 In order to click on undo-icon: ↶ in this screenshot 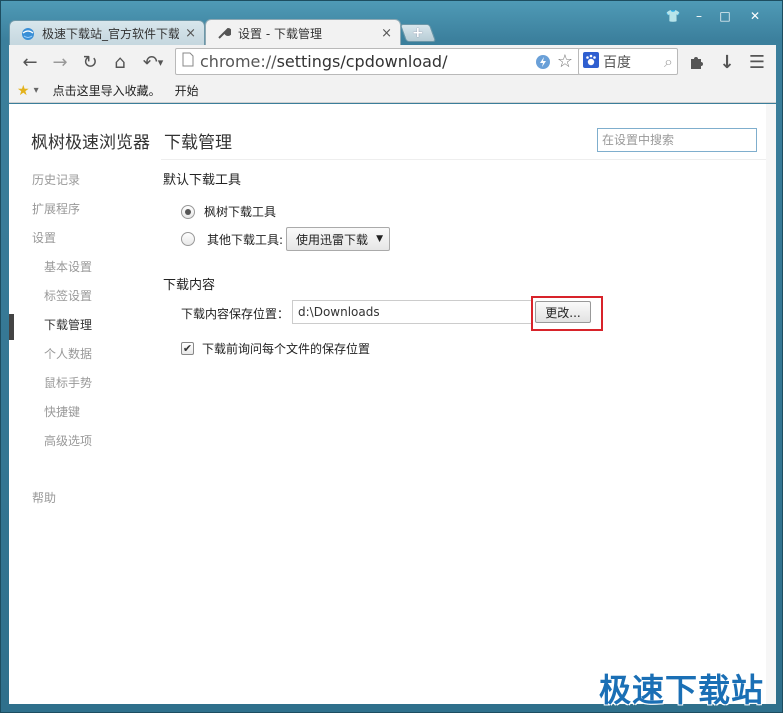, I will do `click(150, 62)`.